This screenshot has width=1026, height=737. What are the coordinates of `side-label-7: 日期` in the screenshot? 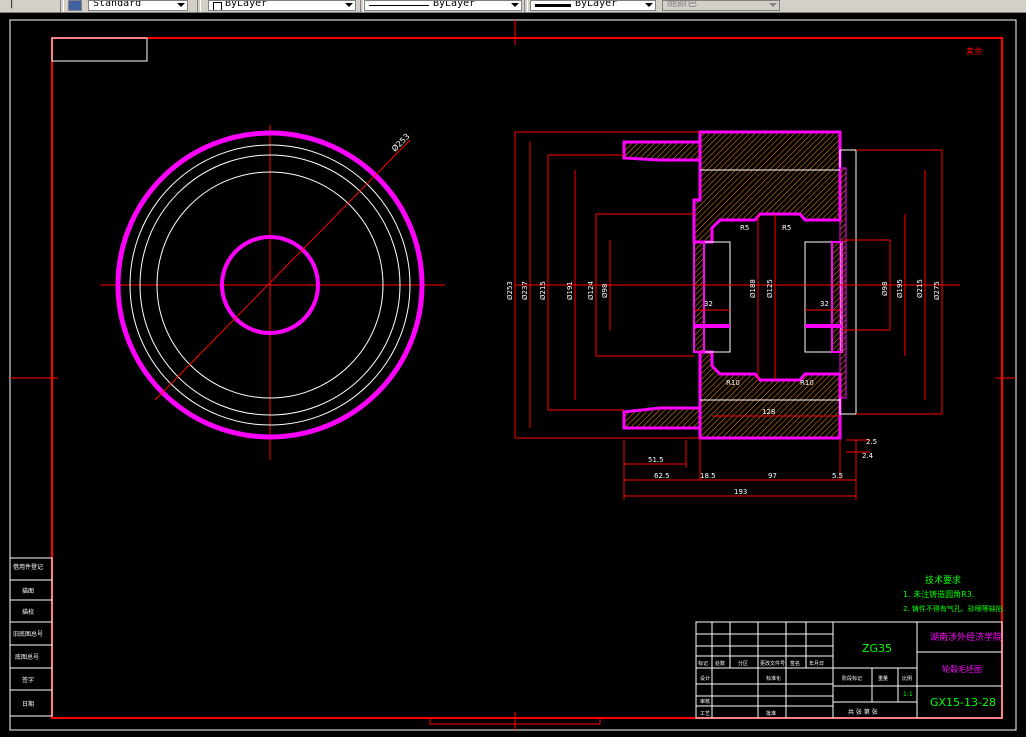 It's located at (28, 704).